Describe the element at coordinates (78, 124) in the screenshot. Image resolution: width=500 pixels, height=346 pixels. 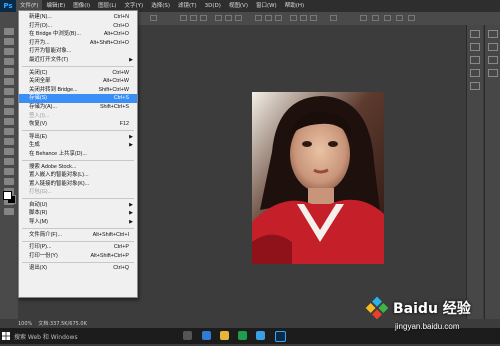
I see `menu-item-revert: 恢复(V) F12` at that location.